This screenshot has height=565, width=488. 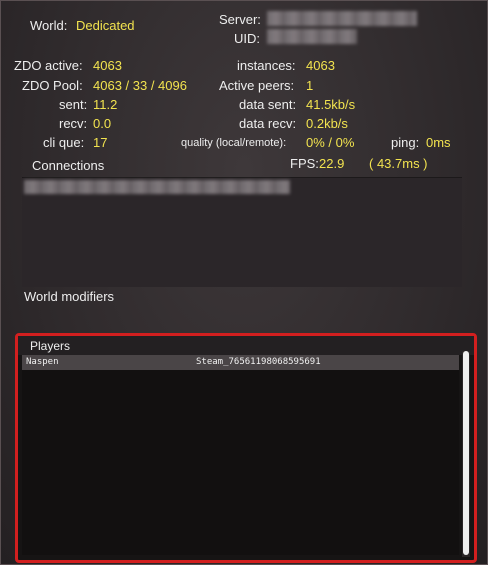 I want to click on player-row: Naspen Steam_76561198068595691, so click(x=240, y=362).